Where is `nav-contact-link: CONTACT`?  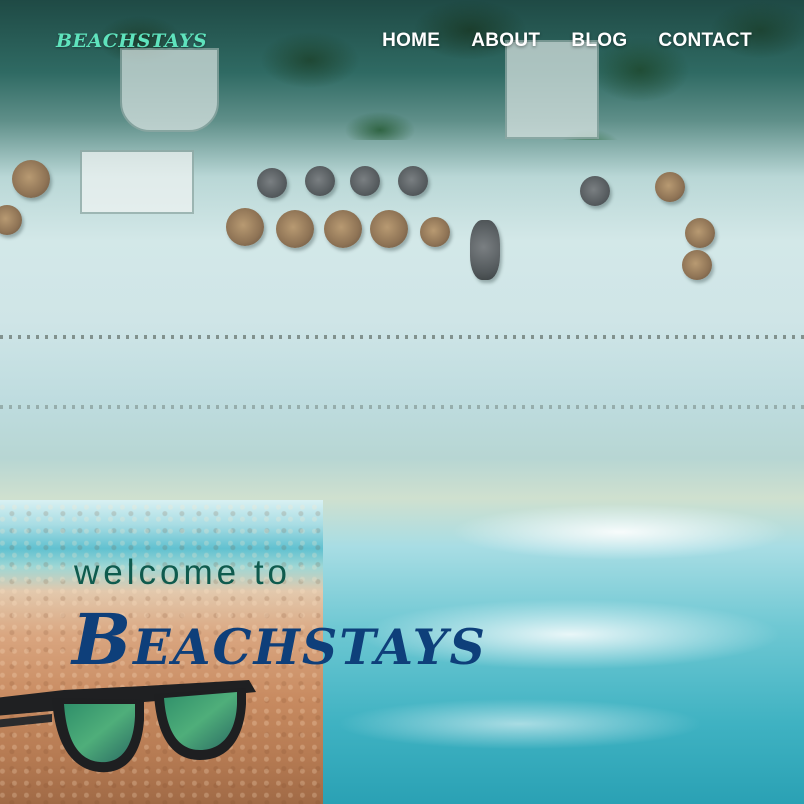 nav-contact-link: CONTACT is located at coordinates (705, 41).